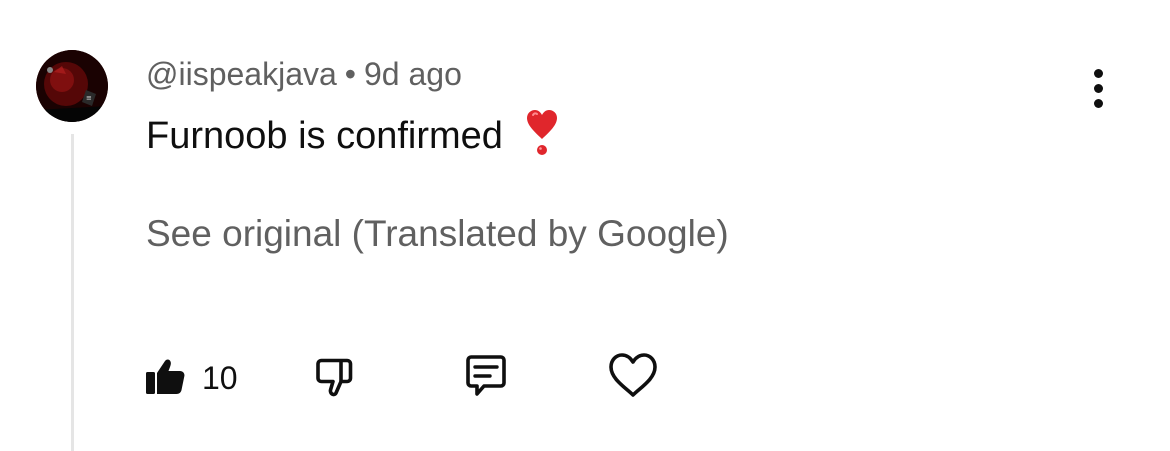 Image resolution: width=1170 pixels, height=451 pixels. I want to click on like-count: 10, so click(220, 377).